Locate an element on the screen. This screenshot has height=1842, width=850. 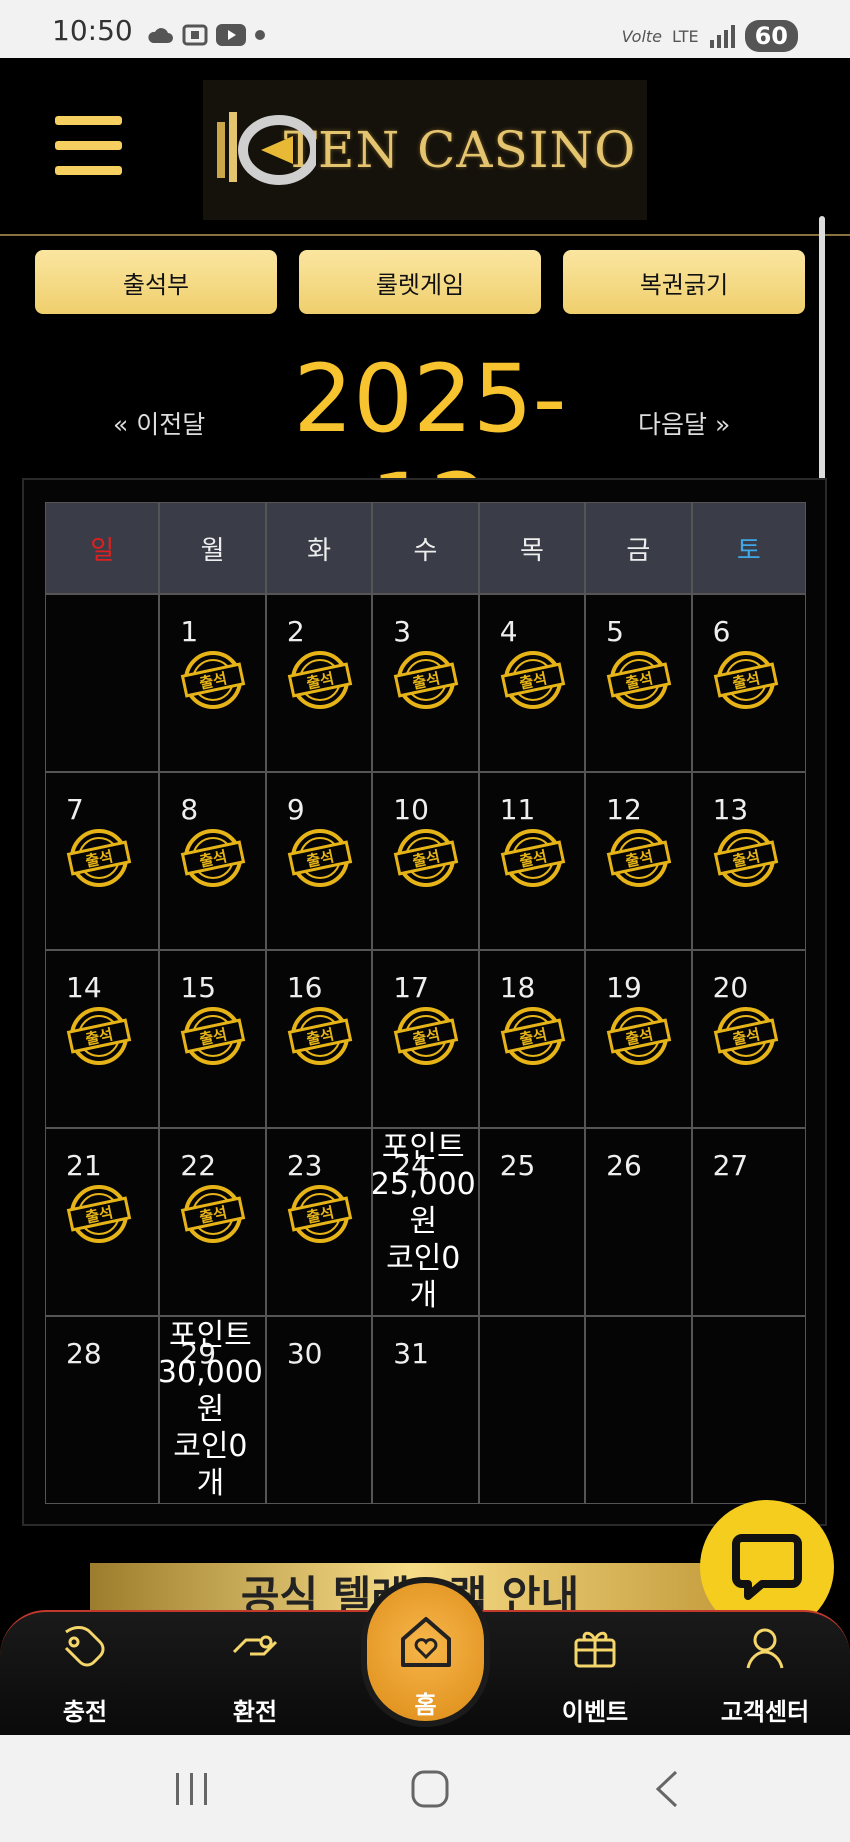
calendar-week-row: 7 출석 8 출석 9 출석 10 출석 11 출석 12 출석 13 출석 is located at coordinates (425, 861).